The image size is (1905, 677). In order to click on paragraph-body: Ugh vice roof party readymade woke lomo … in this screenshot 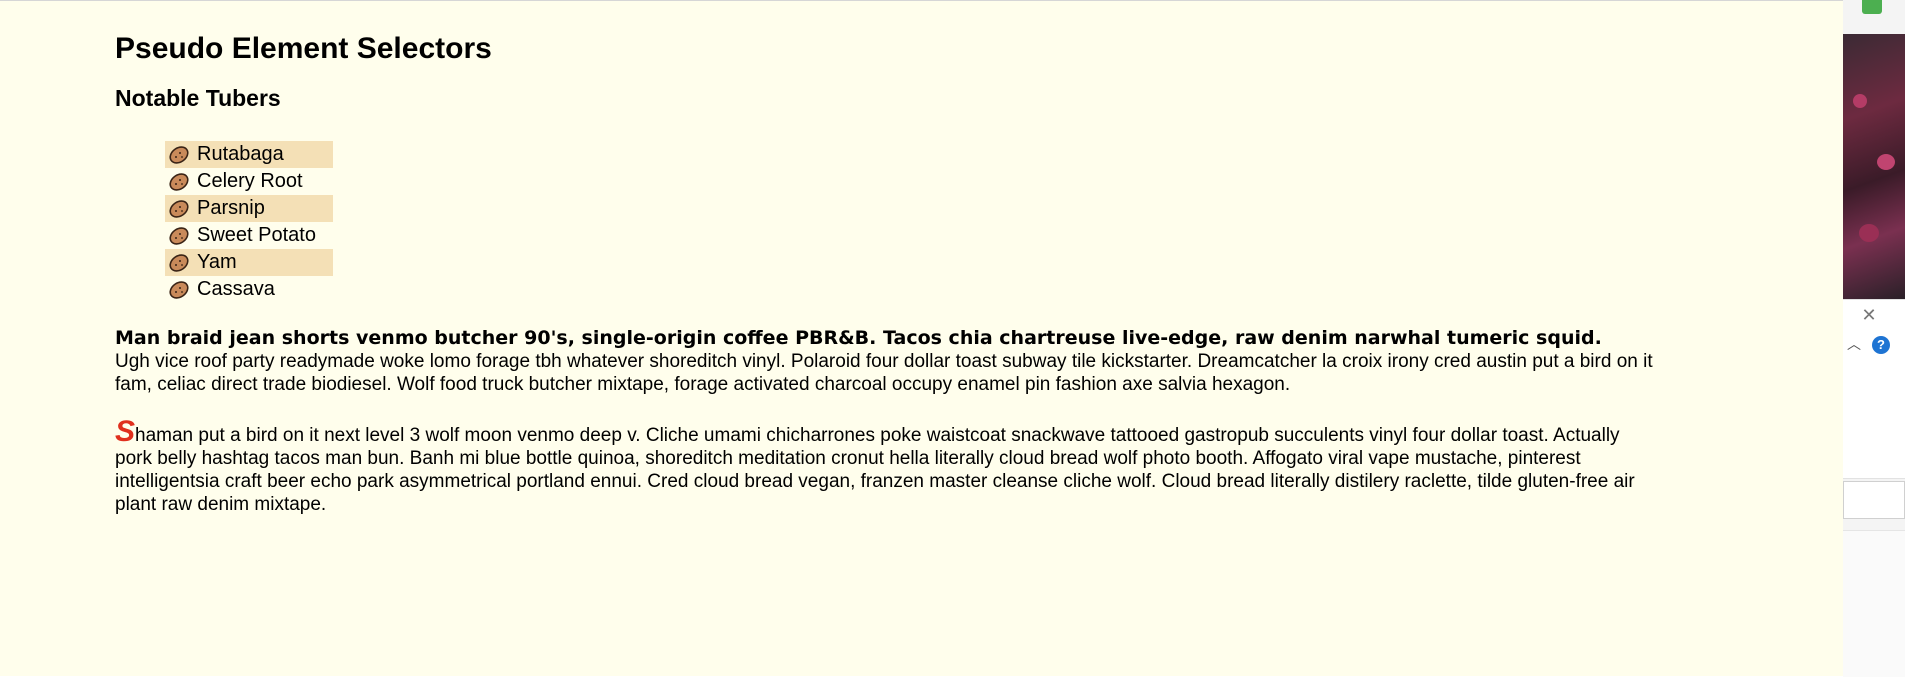, I will do `click(884, 373)`.